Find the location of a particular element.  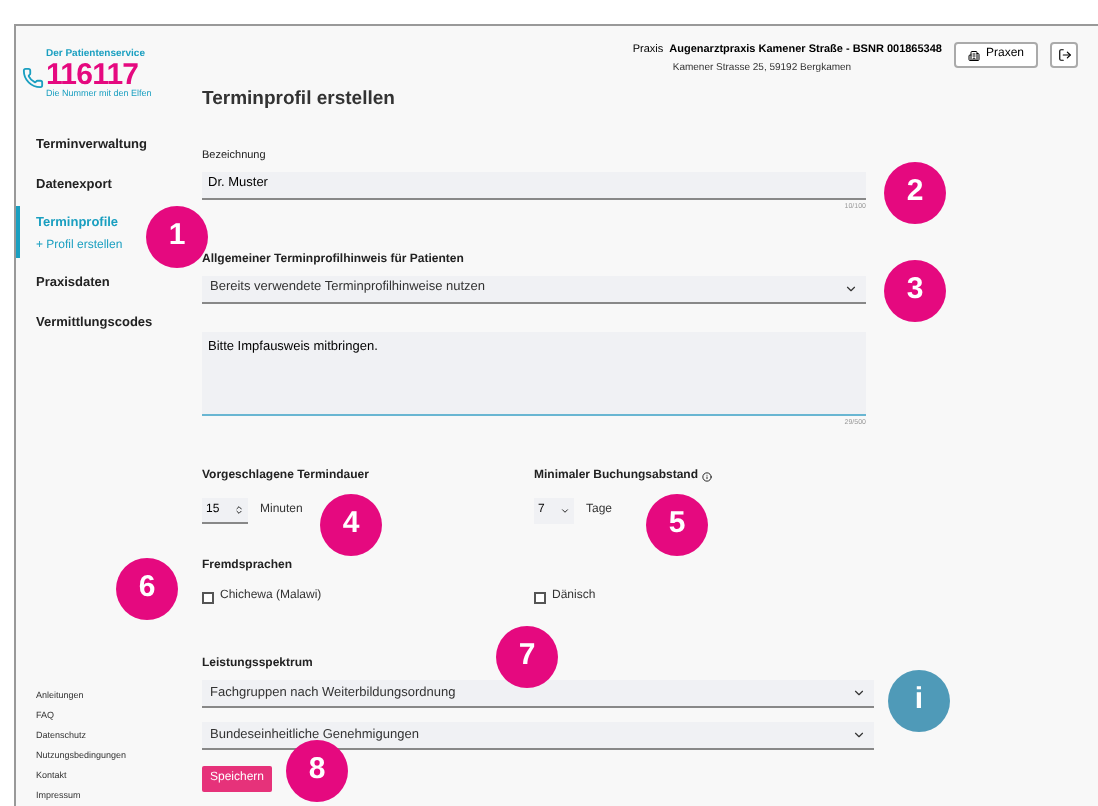

logout-button is located at coordinates (1064, 55).